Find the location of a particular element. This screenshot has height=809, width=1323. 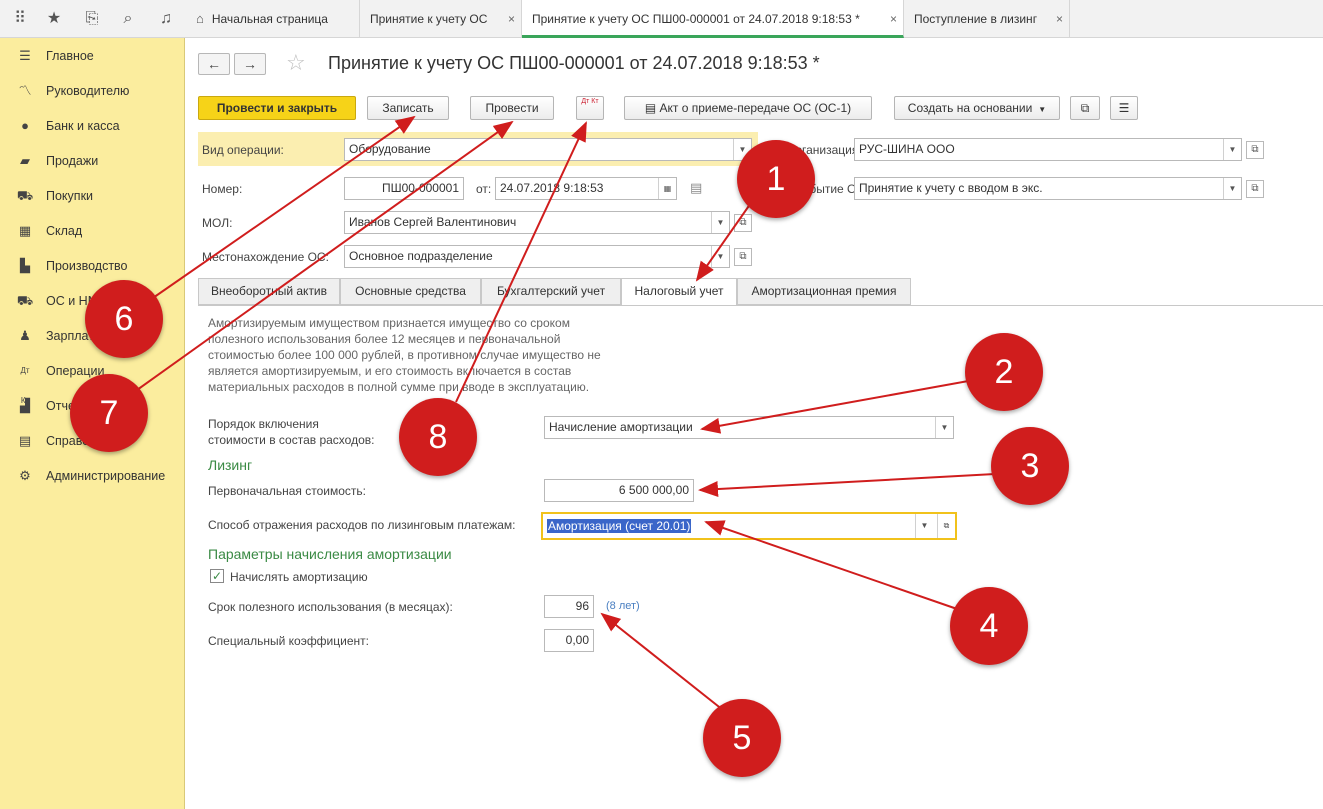

order-label-cont: стоимости в состав расходов: is located at coordinates (291, 440).